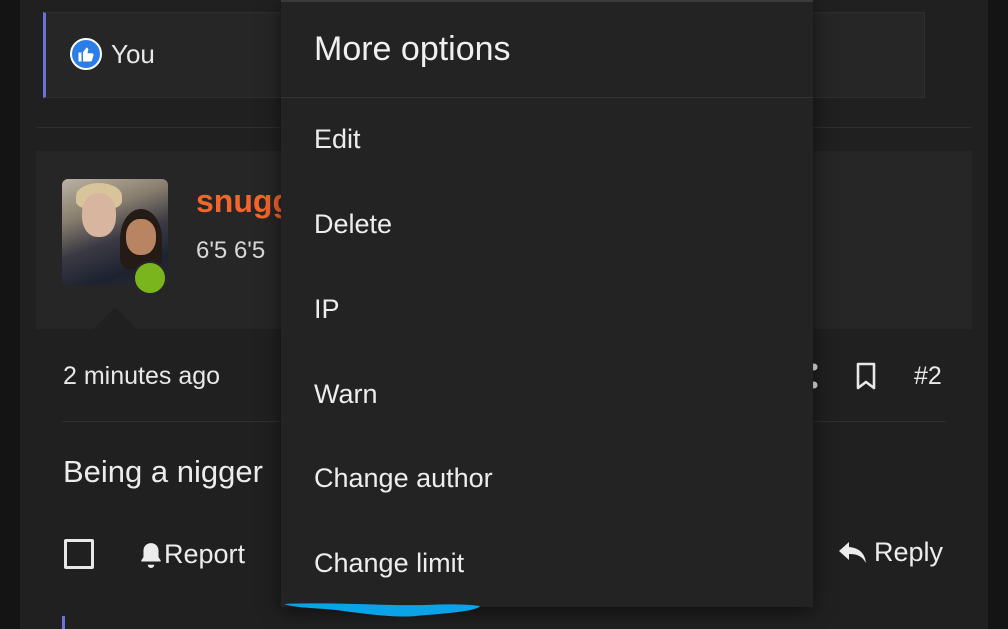 The width and height of the screenshot is (1008, 629). What do you see at coordinates (353, 224) in the screenshot?
I see `menu-item-delete: Delete` at bounding box center [353, 224].